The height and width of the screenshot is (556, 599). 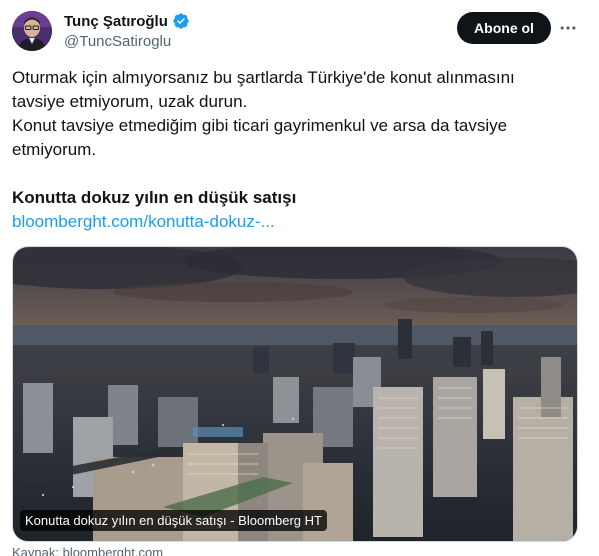 What do you see at coordinates (181, 21) in the screenshot?
I see `verified-badge-icon` at bounding box center [181, 21].